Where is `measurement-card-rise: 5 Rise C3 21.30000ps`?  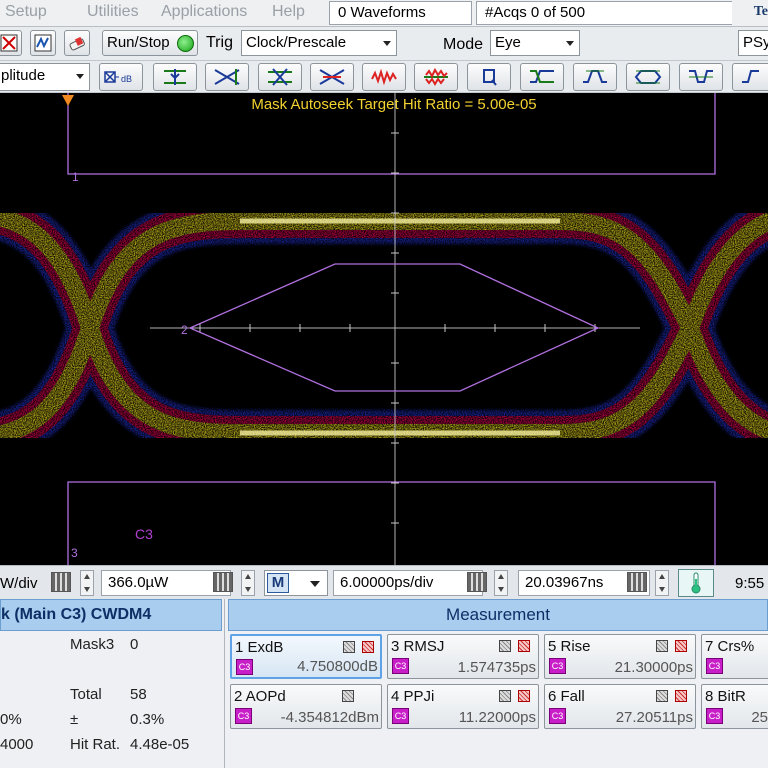
measurement-card-rise: 5 Rise C3 21.30000ps is located at coordinates (620, 656).